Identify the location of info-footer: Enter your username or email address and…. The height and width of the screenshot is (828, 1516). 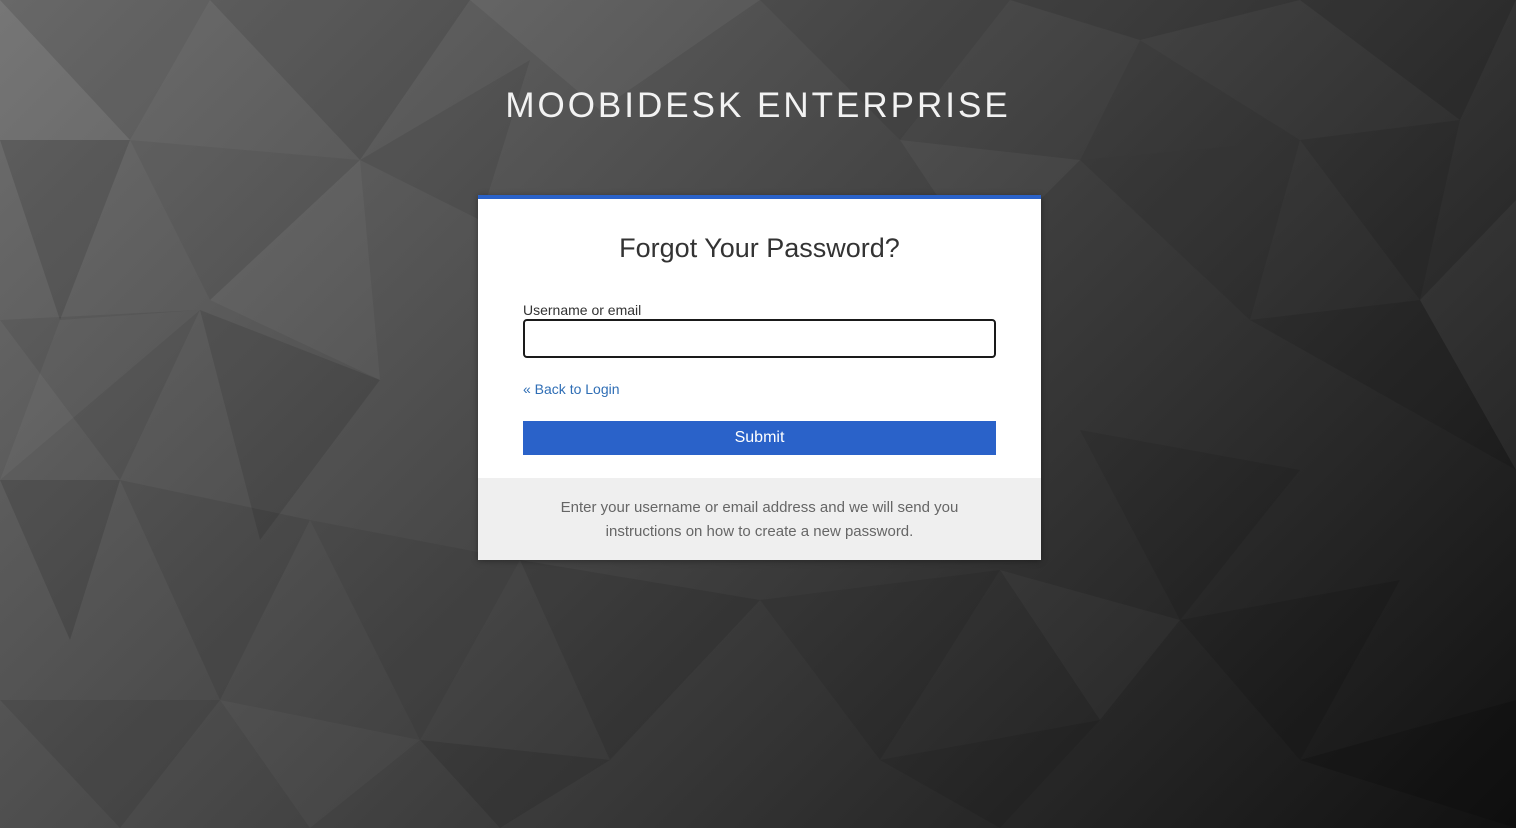
(759, 519).